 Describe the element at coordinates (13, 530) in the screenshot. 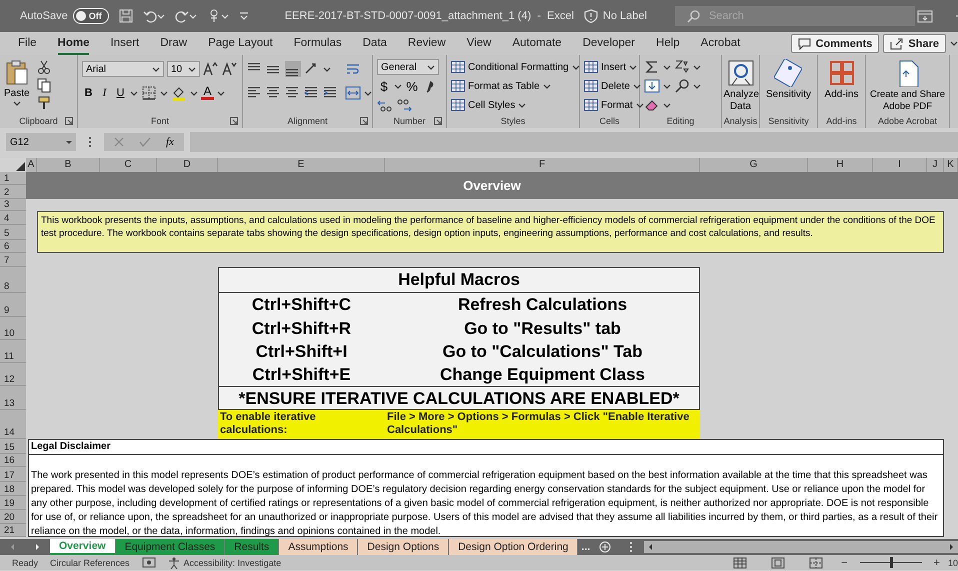

I see `row-header: 21` at that location.